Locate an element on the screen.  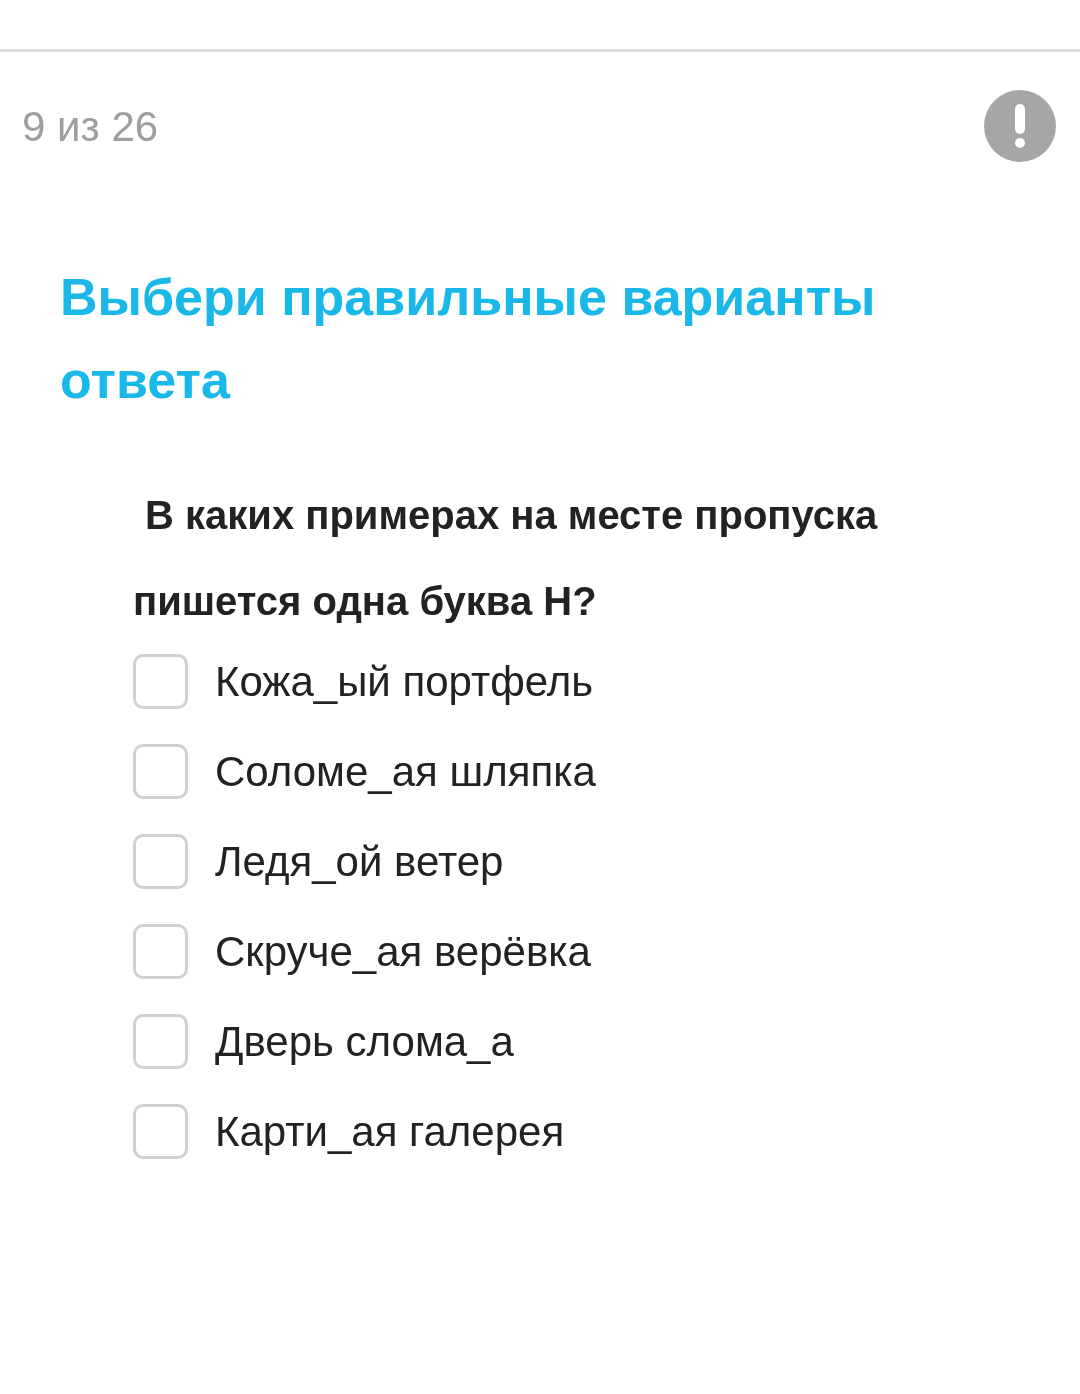
option-label: Карти_ая галерея is located at coordinates (390, 1132).